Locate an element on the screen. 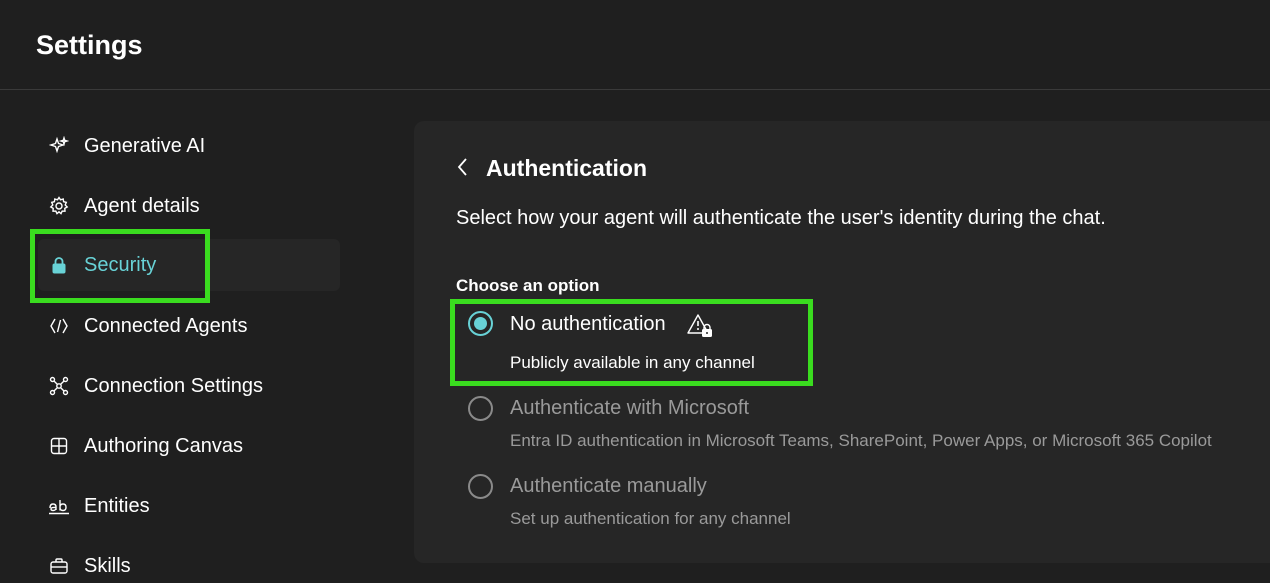 The width and height of the screenshot is (1270, 583). option-label-no-authentication: No authentication is located at coordinates (588, 324).